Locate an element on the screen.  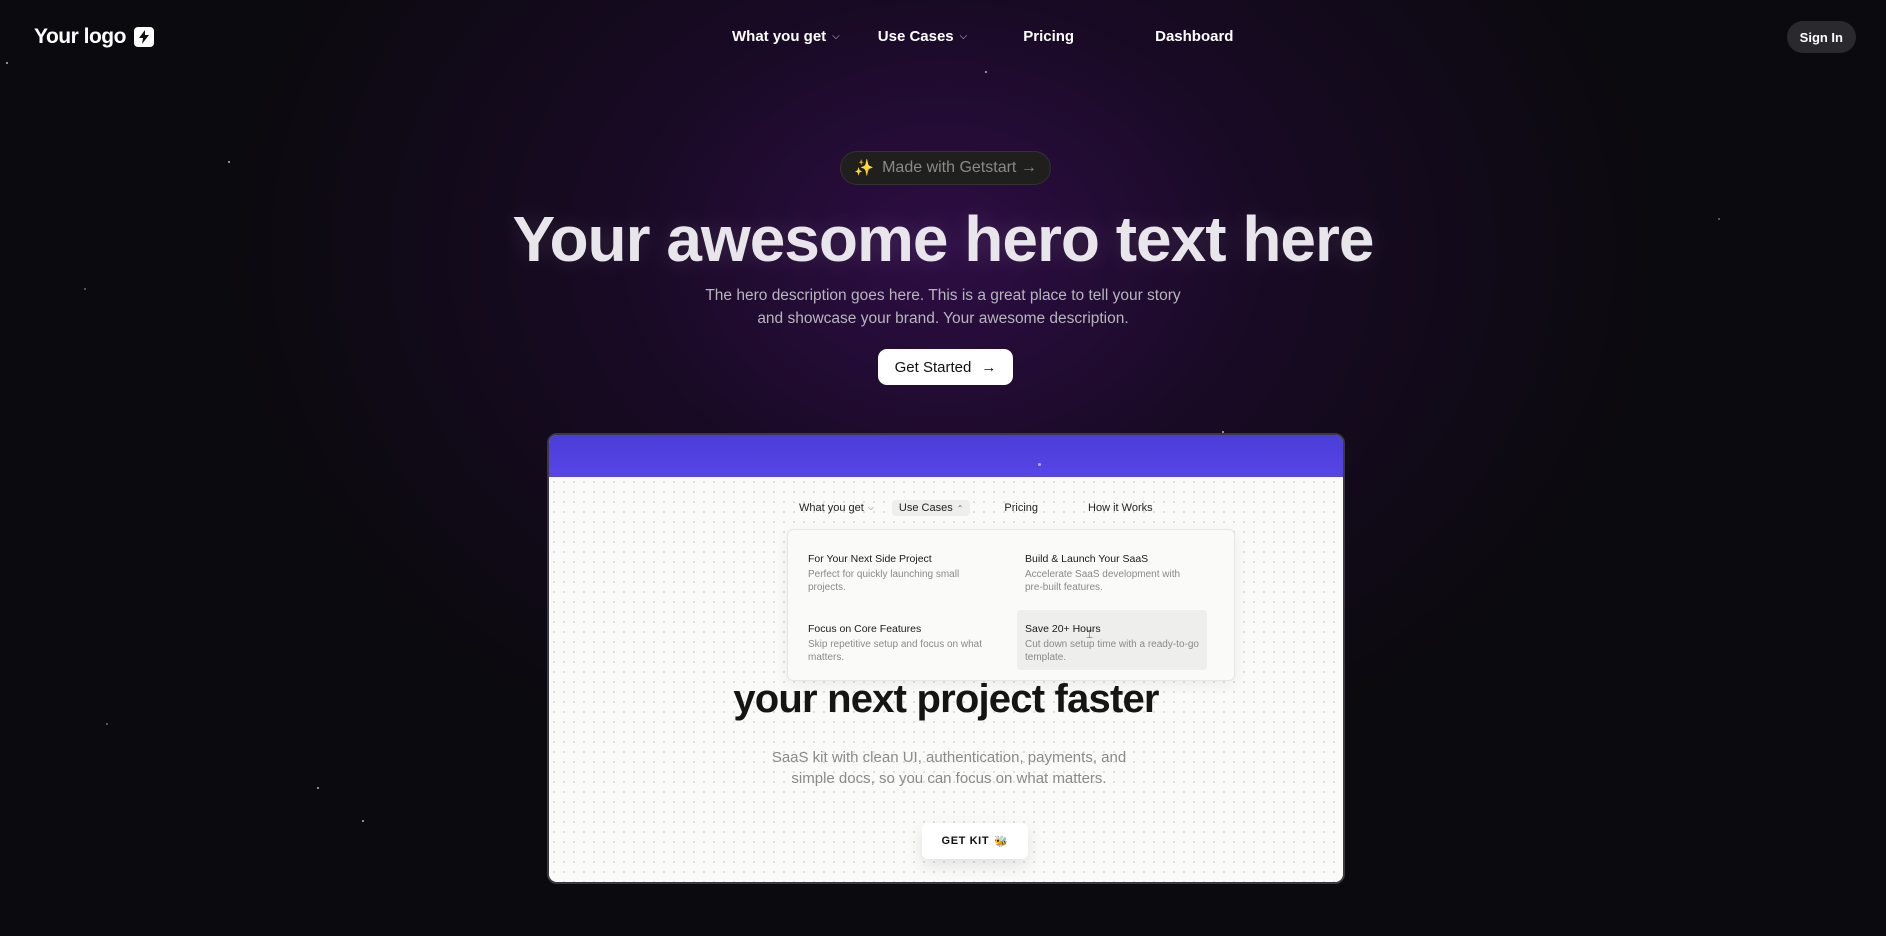
badge-text: Made with Getstart → is located at coordinates (959, 167).